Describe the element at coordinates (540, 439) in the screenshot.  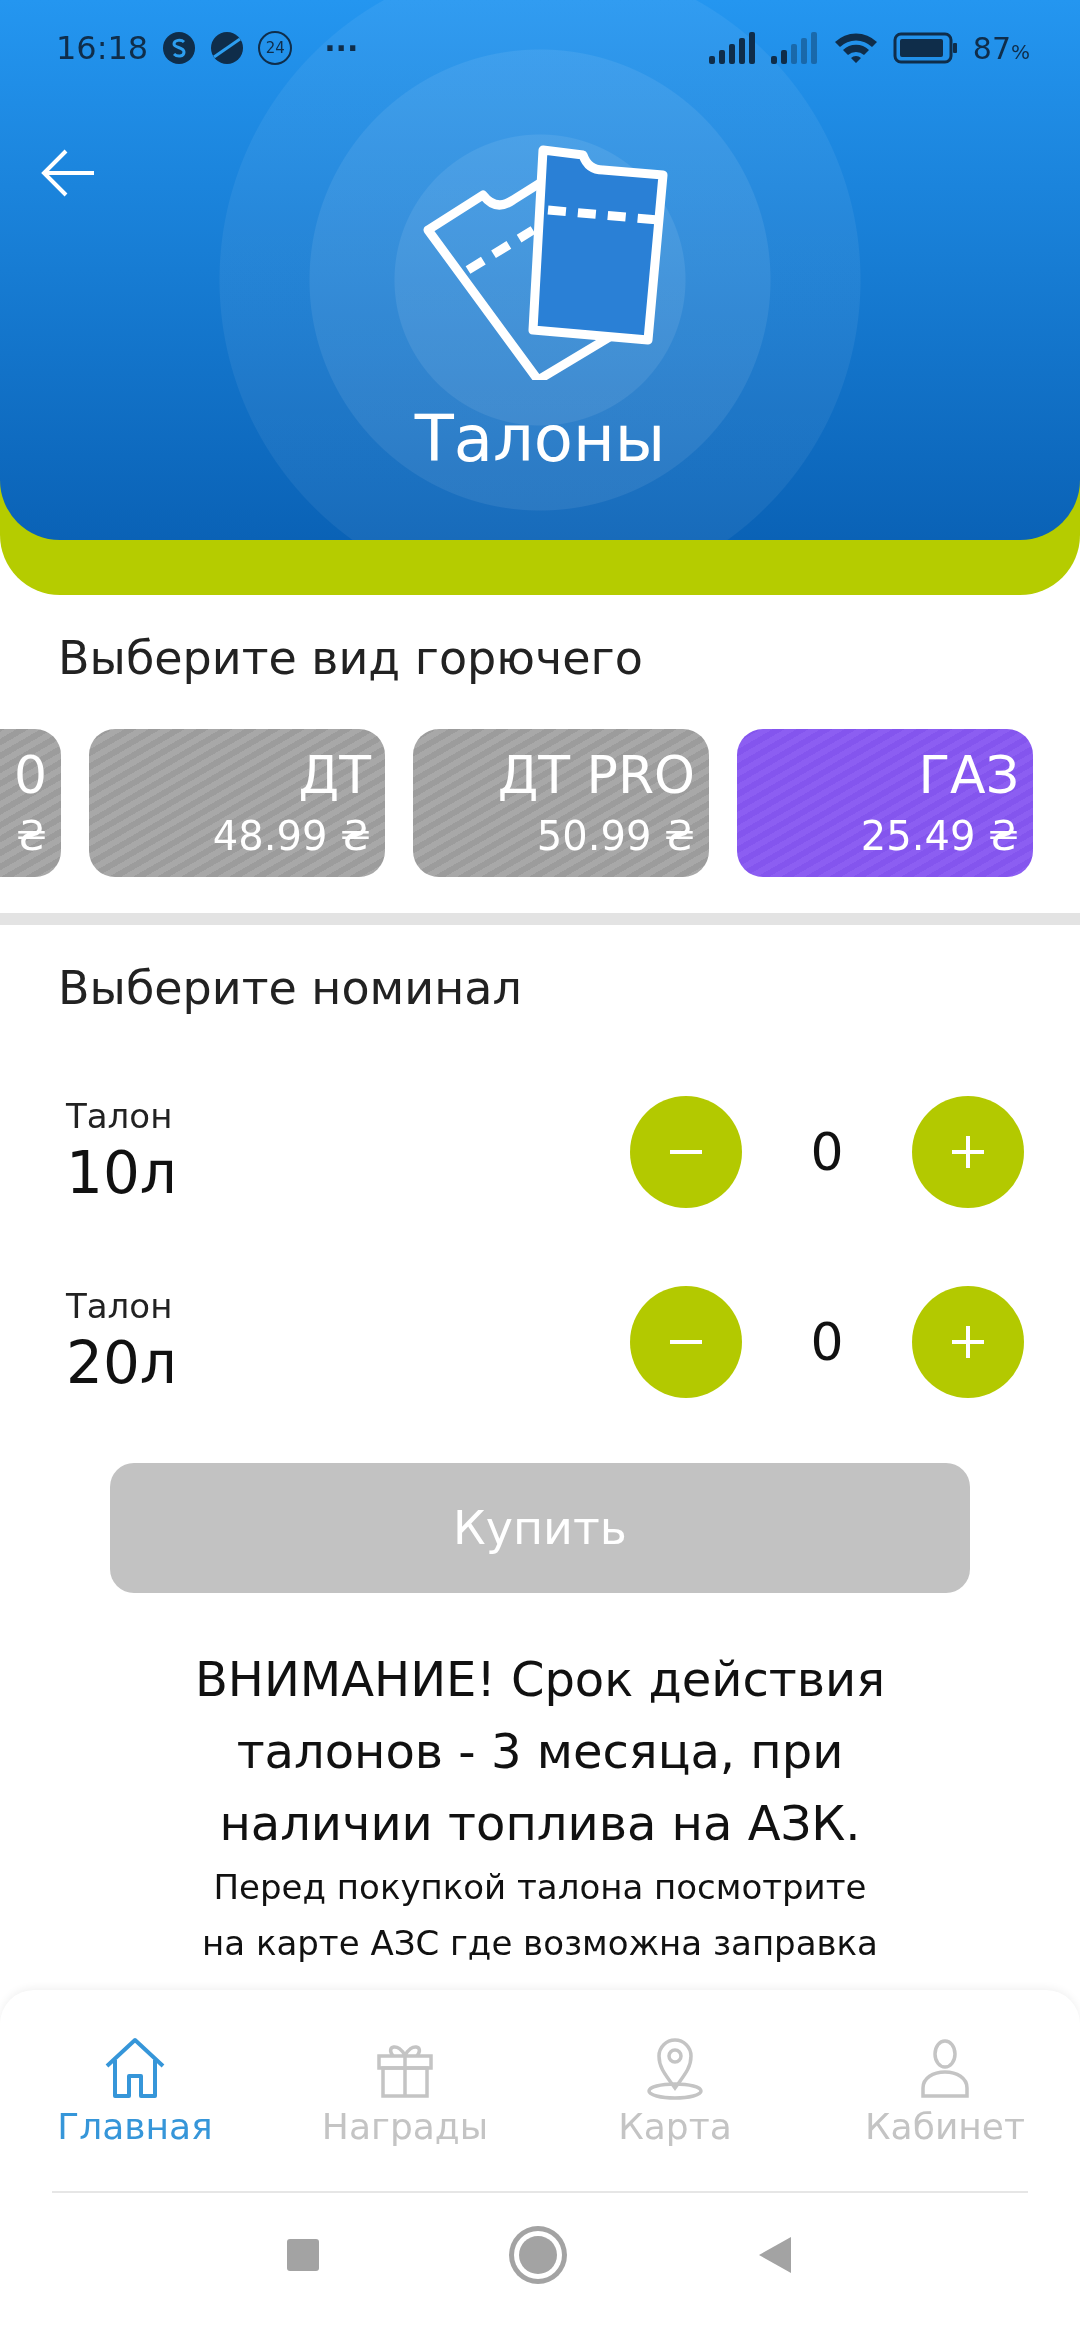
I see `page-title: Талоны` at that location.